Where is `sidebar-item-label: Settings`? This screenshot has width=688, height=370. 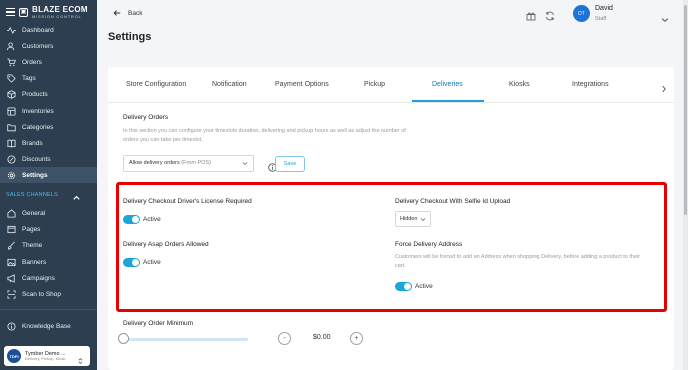
sidebar-item-label: Settings is located at coordinates (35, 175).